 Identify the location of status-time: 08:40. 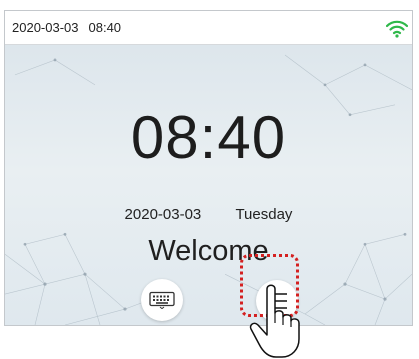
(105, 27).